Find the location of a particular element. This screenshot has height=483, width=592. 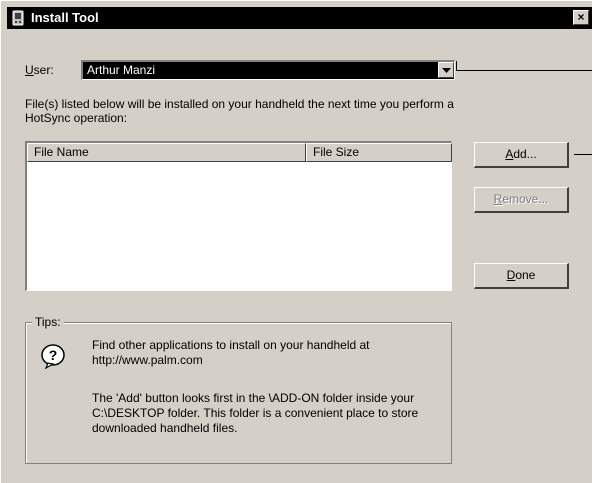

user-label-accel: U is located at coordinates (29, 70).